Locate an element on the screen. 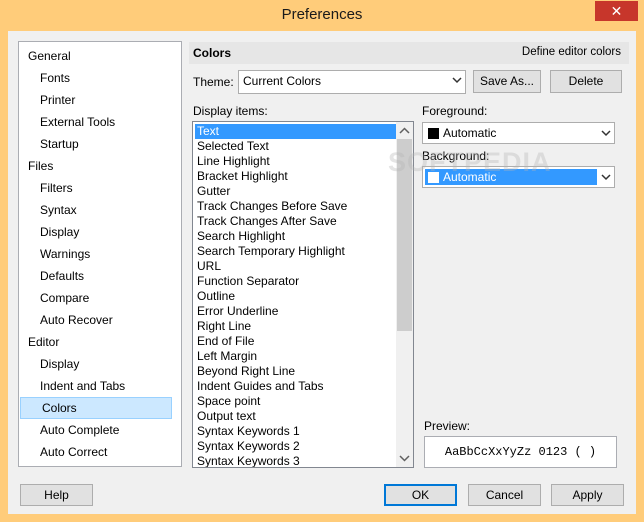 This screenshot has width=644, height=522. list-item: Function Separator is located at coordinates (296, 281).